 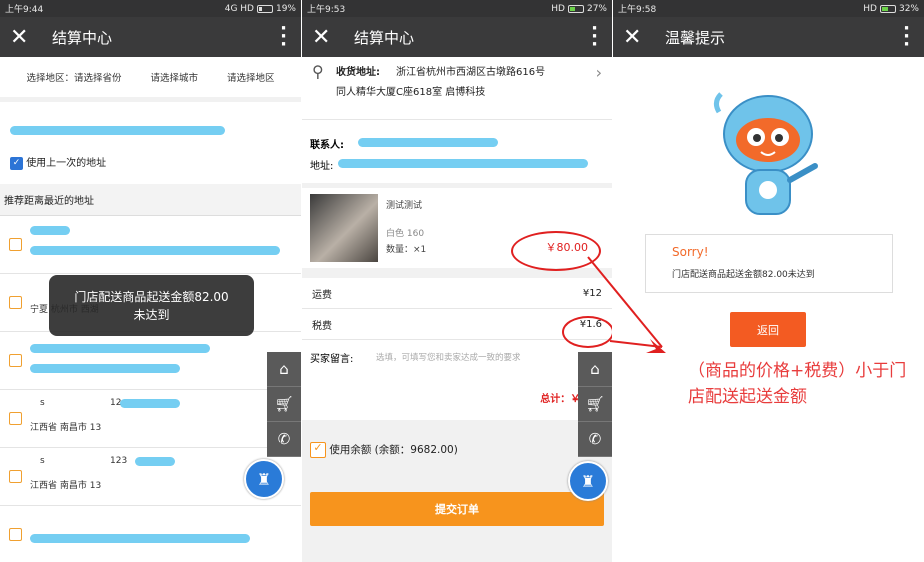 I want to click on province-select: 选择地区：请选择省份, so click(x=73, y=77).